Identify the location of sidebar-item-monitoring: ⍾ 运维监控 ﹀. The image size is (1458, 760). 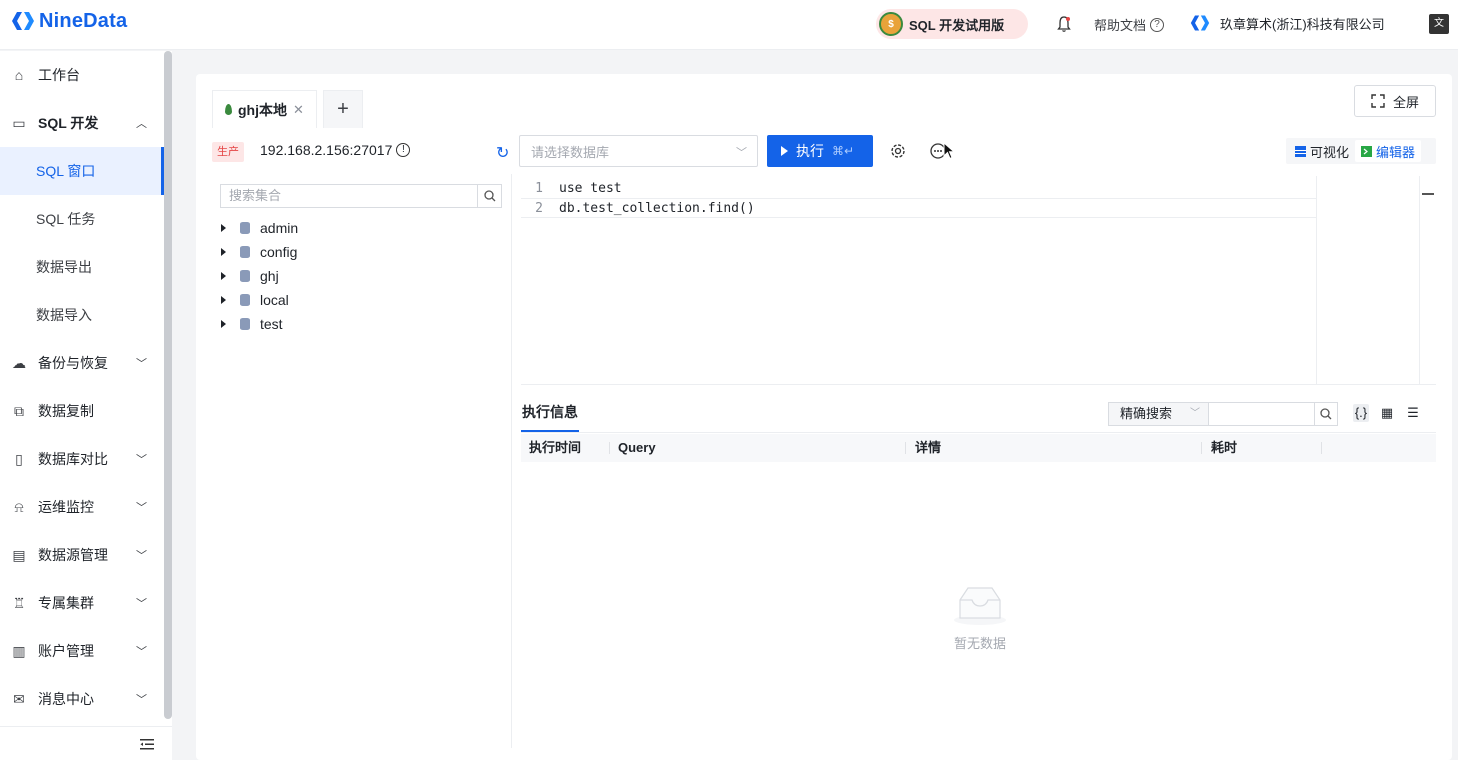
(82, 507).